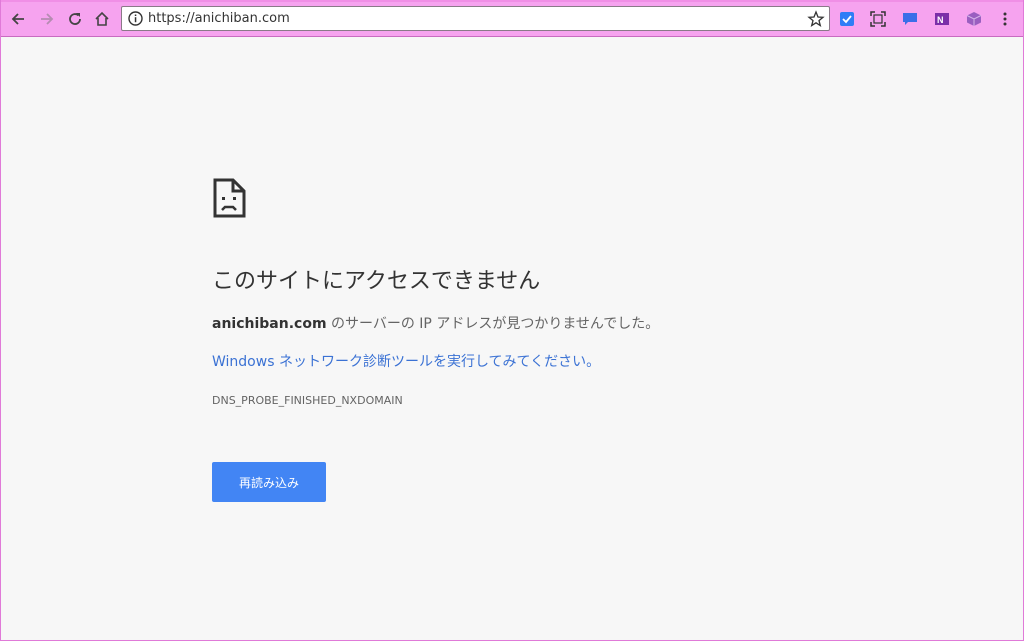  I want to click on forward-icon, so click(47, 19).